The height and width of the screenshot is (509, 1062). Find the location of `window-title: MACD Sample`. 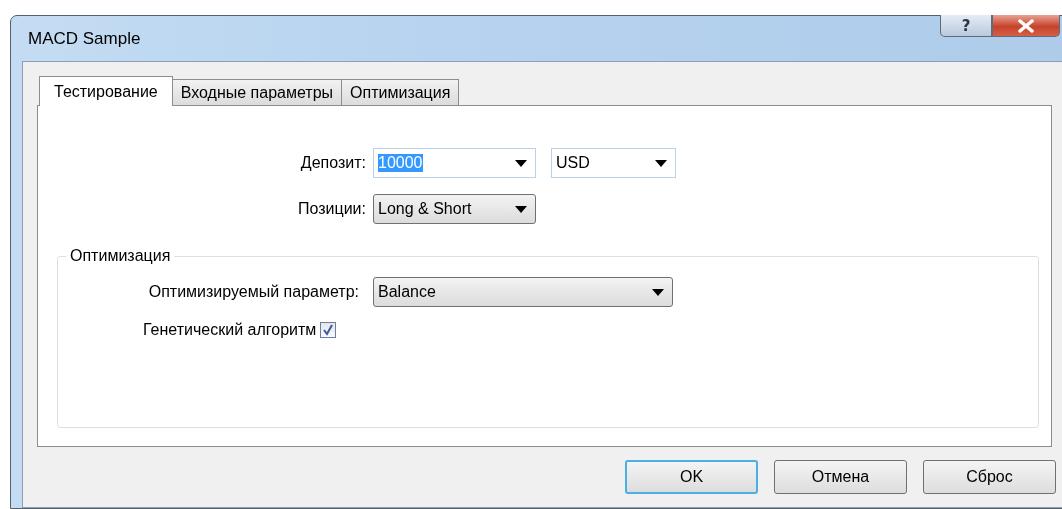

window-title: MACD Sample is located at coordinates (84, 38).